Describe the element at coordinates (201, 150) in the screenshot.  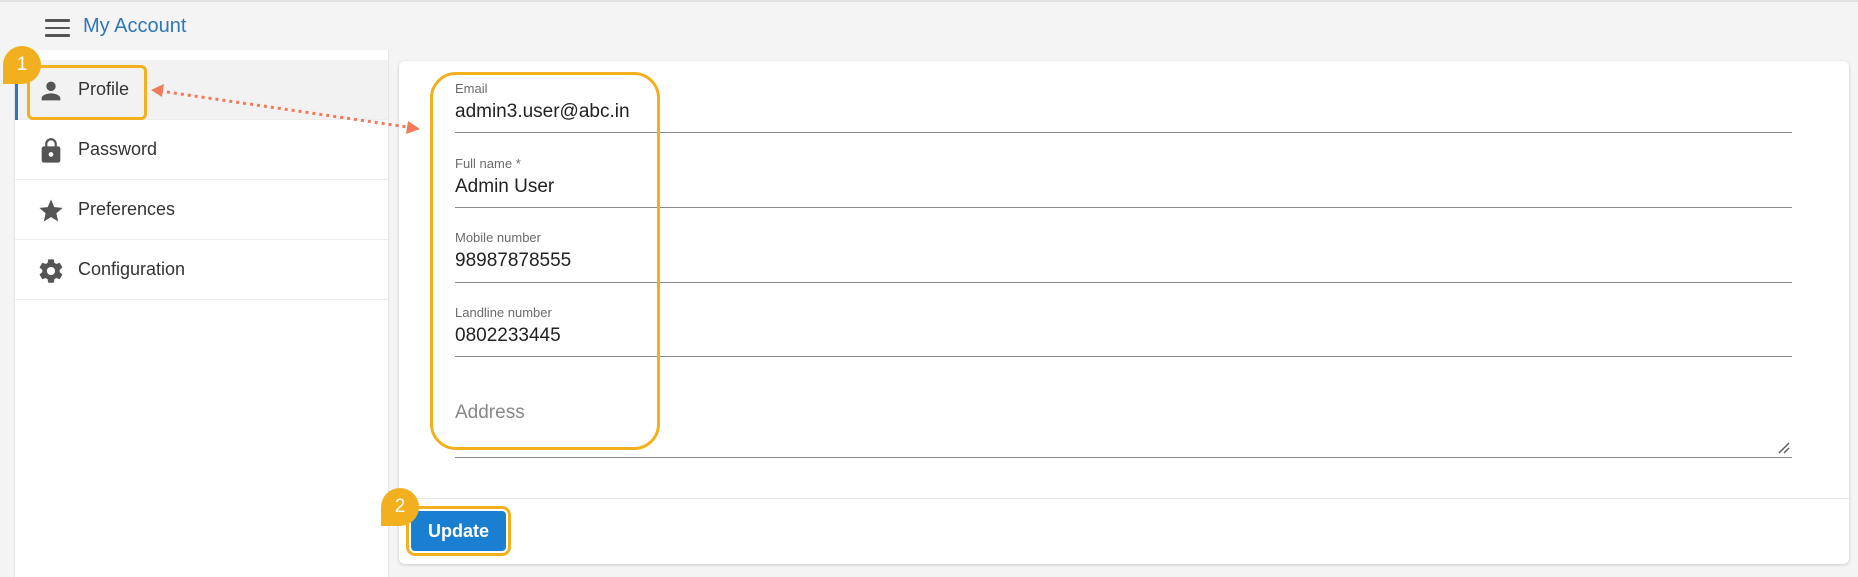
I see `sidebar-item-password: Password` at that location.